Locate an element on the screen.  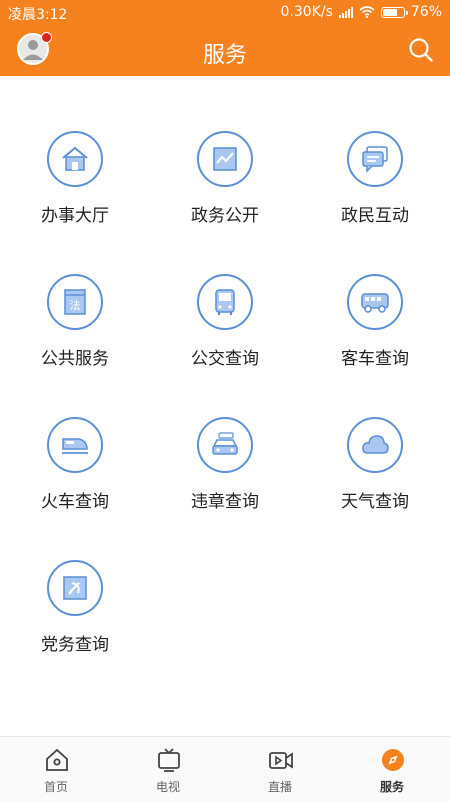
wifi-icon is located at coordinates (367, 12).